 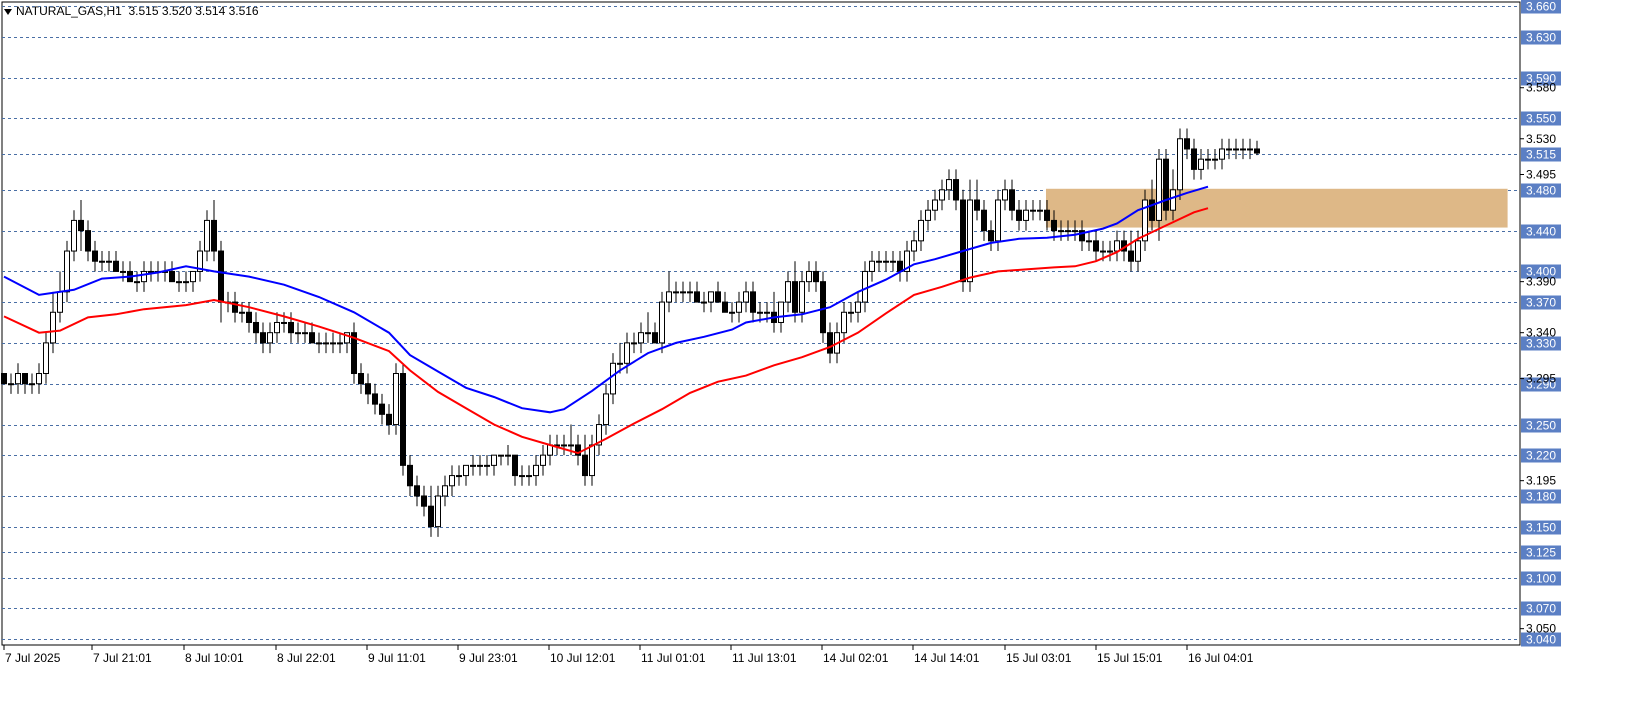 What do you see at coordinates (1541, 88) in the screenshot?
I see `price-scale-label: 3.580` at bounding box center [1541, 88].